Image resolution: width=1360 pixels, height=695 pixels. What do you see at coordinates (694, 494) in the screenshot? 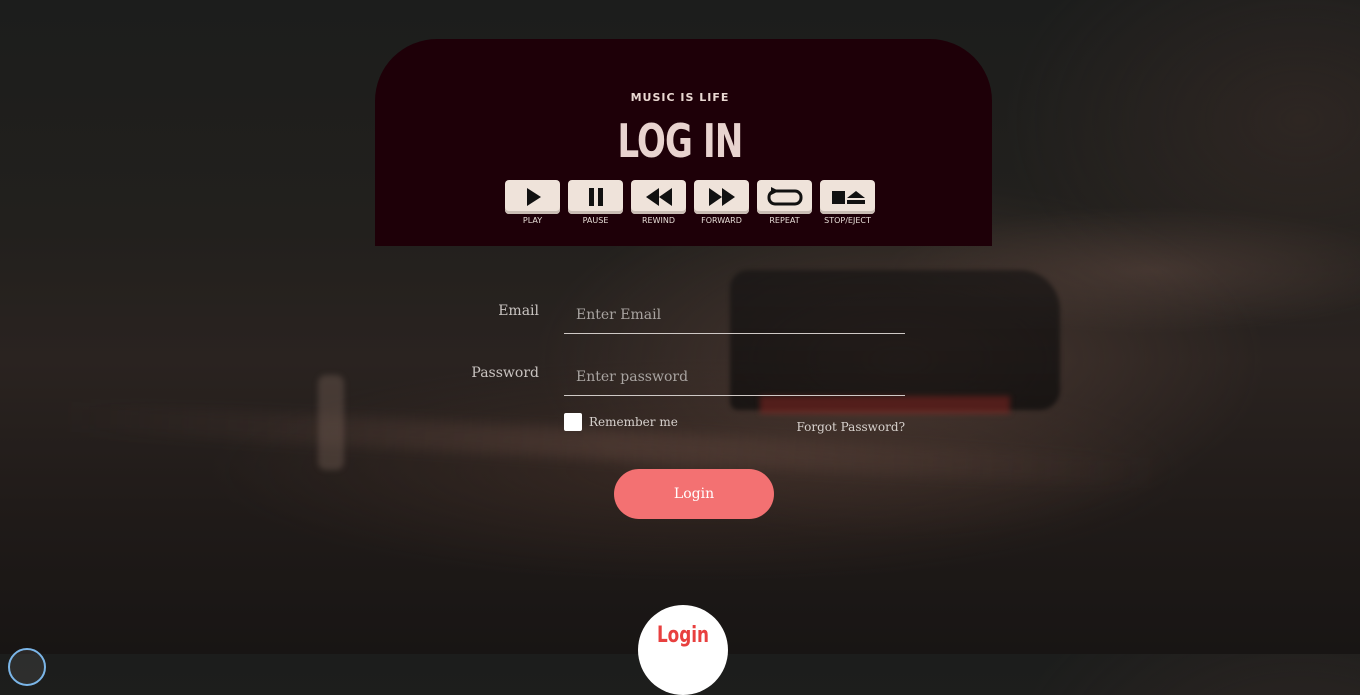
I see `login-button: Login` at bounding box center [694, 494].